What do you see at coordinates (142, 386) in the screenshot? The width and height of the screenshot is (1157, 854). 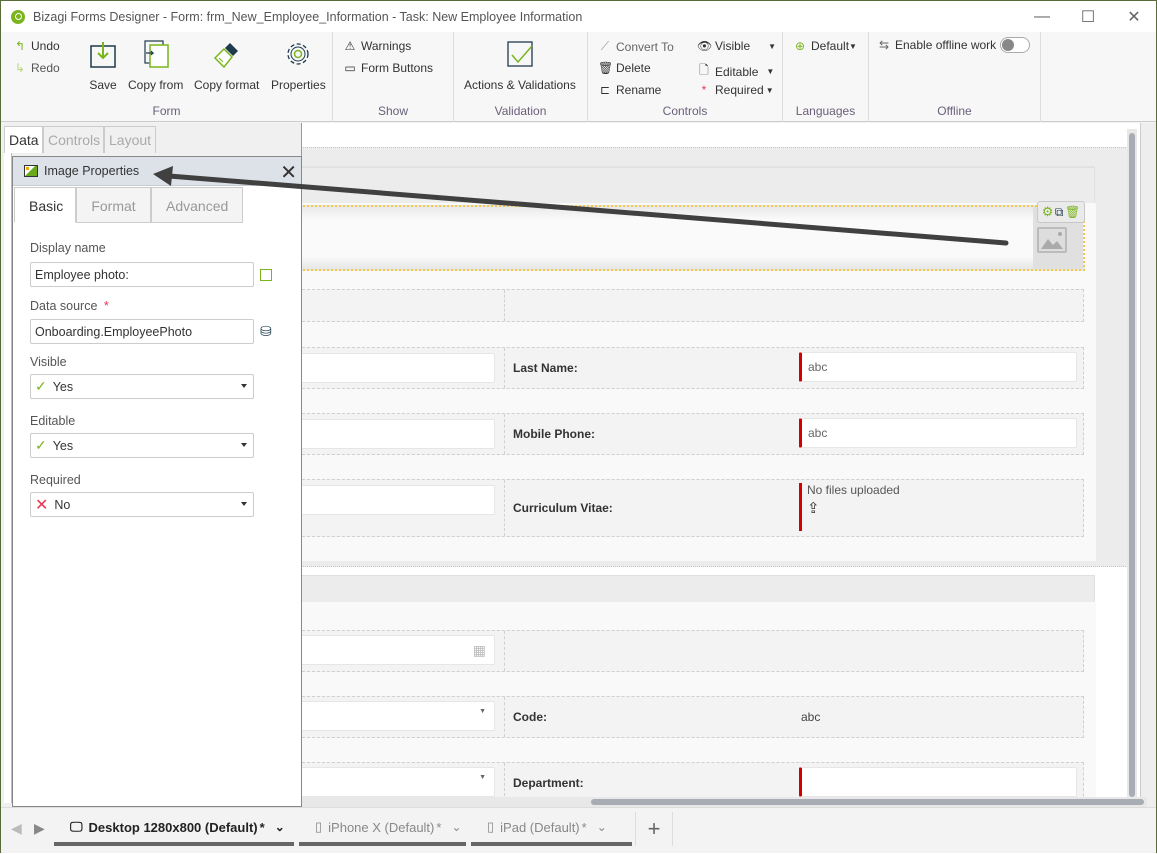 I see `visible-select: ✓ Yes` at bounding box center [142, 386].